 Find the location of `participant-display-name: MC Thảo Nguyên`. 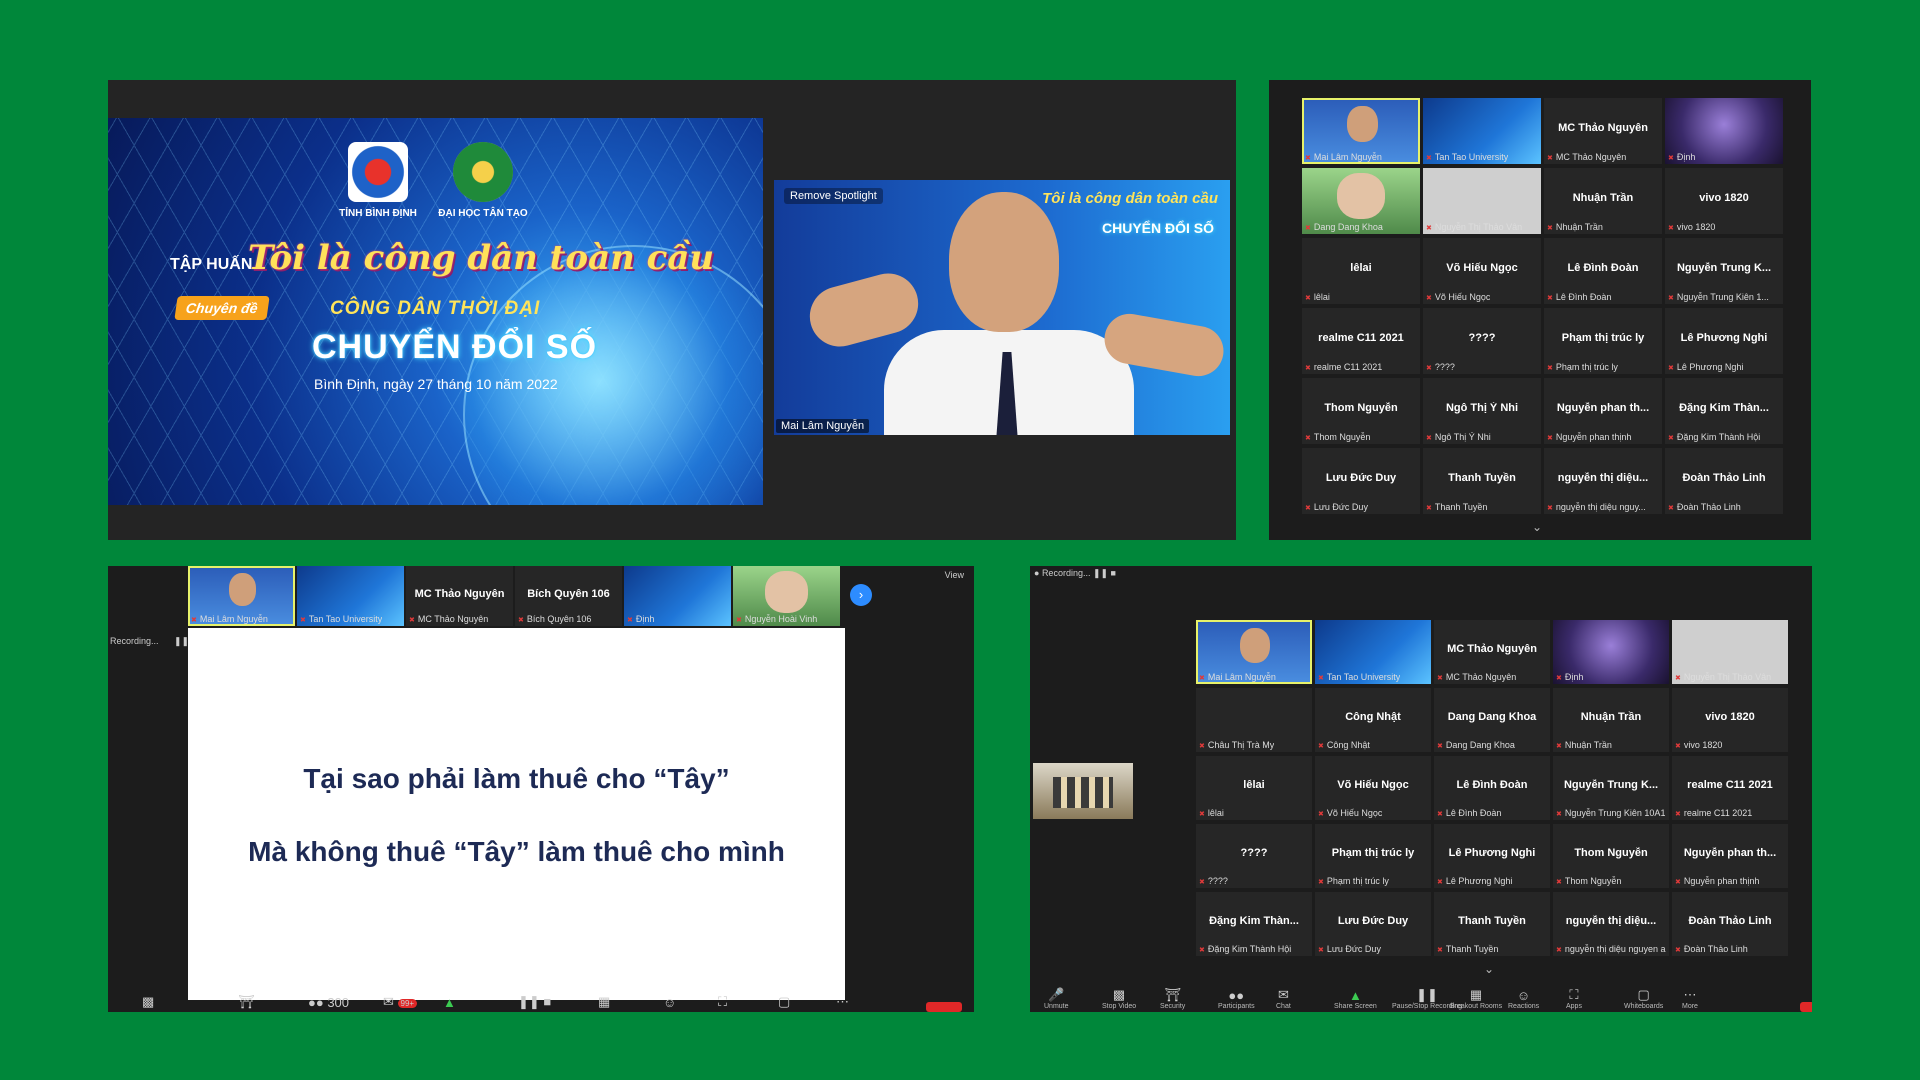

participant-display-name: MC Thảo Nguyên is located at coordinates (459, 593).